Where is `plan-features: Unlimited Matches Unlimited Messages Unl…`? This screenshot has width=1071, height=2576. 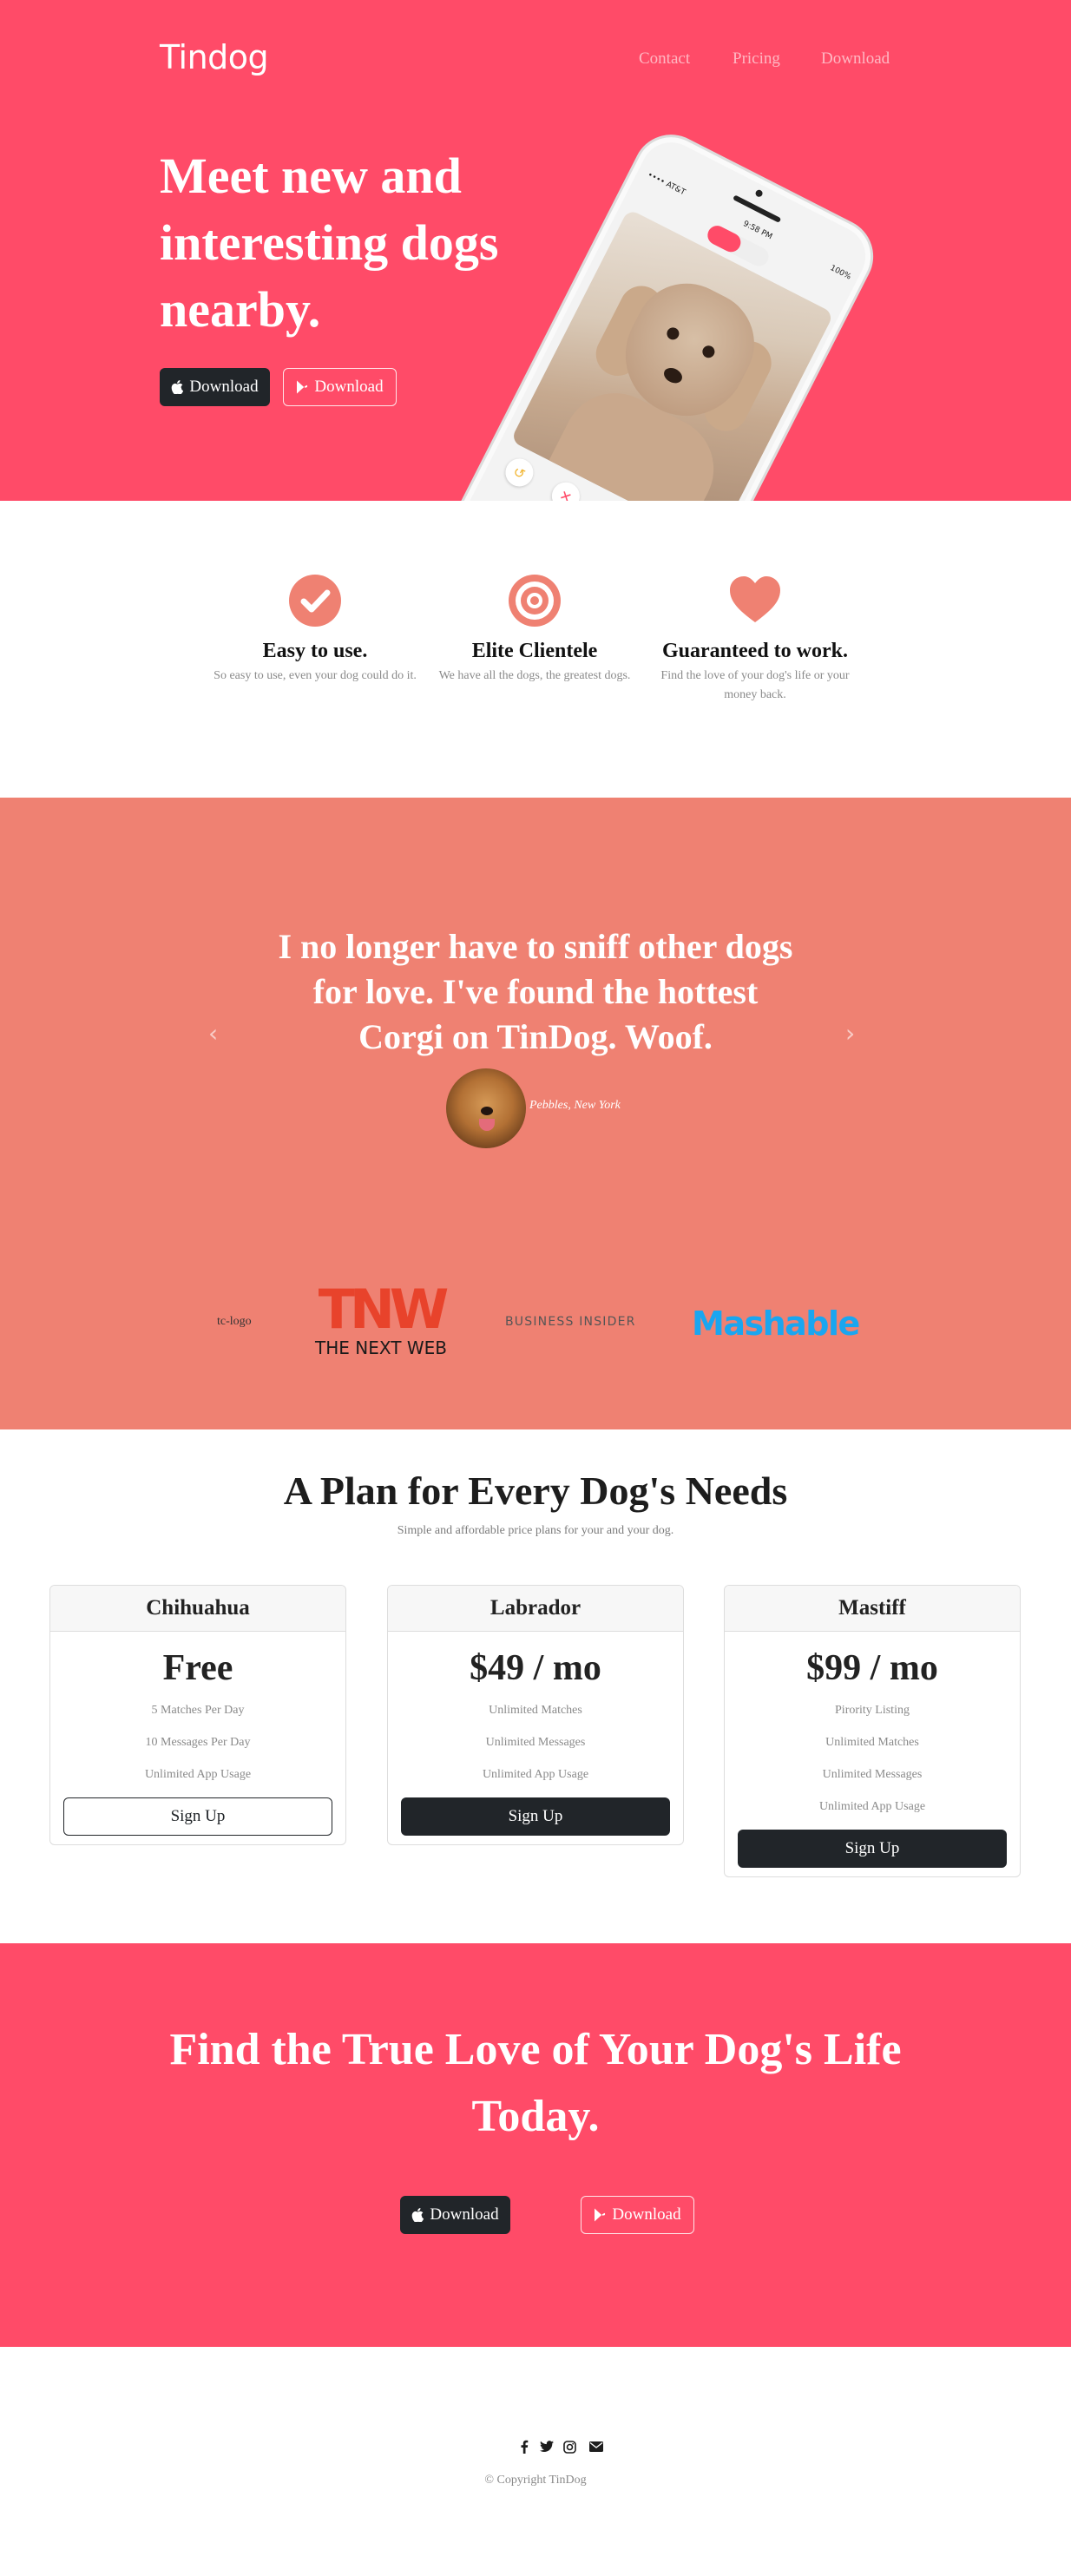
plan-features: Unlimited Matches Unlimited Messages Unl… is located at coordinates (535, 1743).